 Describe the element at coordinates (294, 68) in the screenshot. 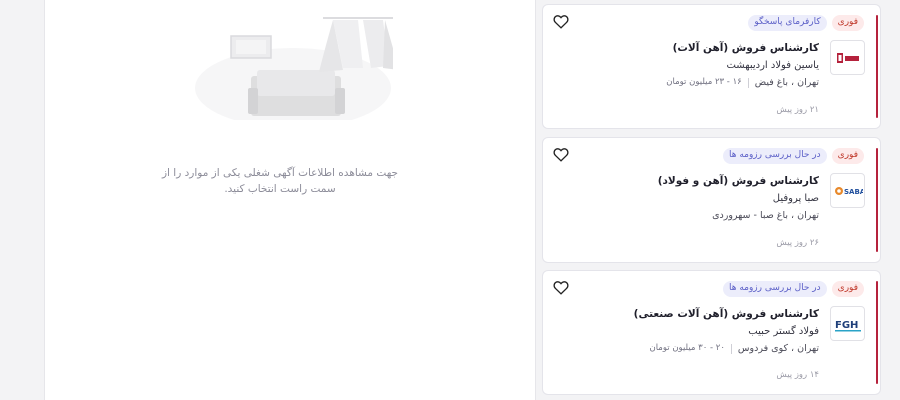

I see `empty-room-illustration` at that location.